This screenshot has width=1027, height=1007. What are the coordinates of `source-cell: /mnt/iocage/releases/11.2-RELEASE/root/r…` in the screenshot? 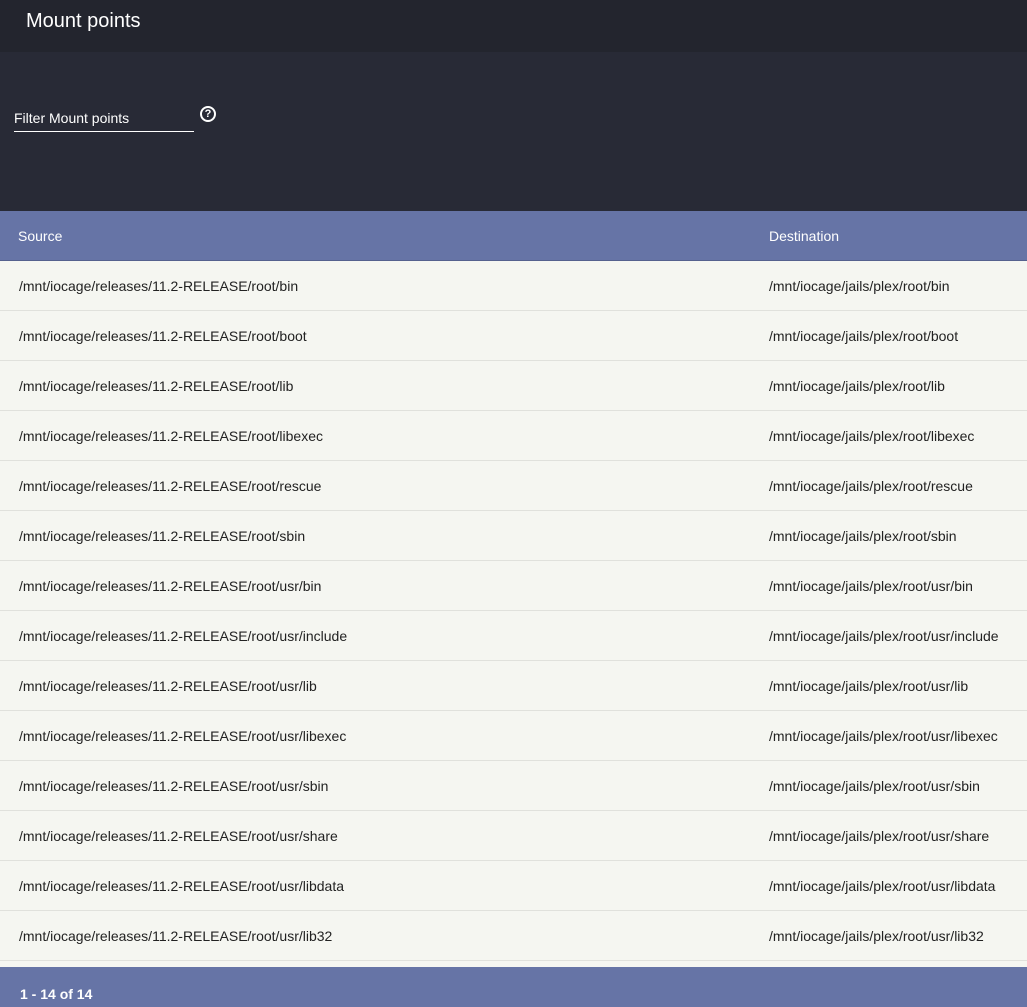 It's located at (170, 485).